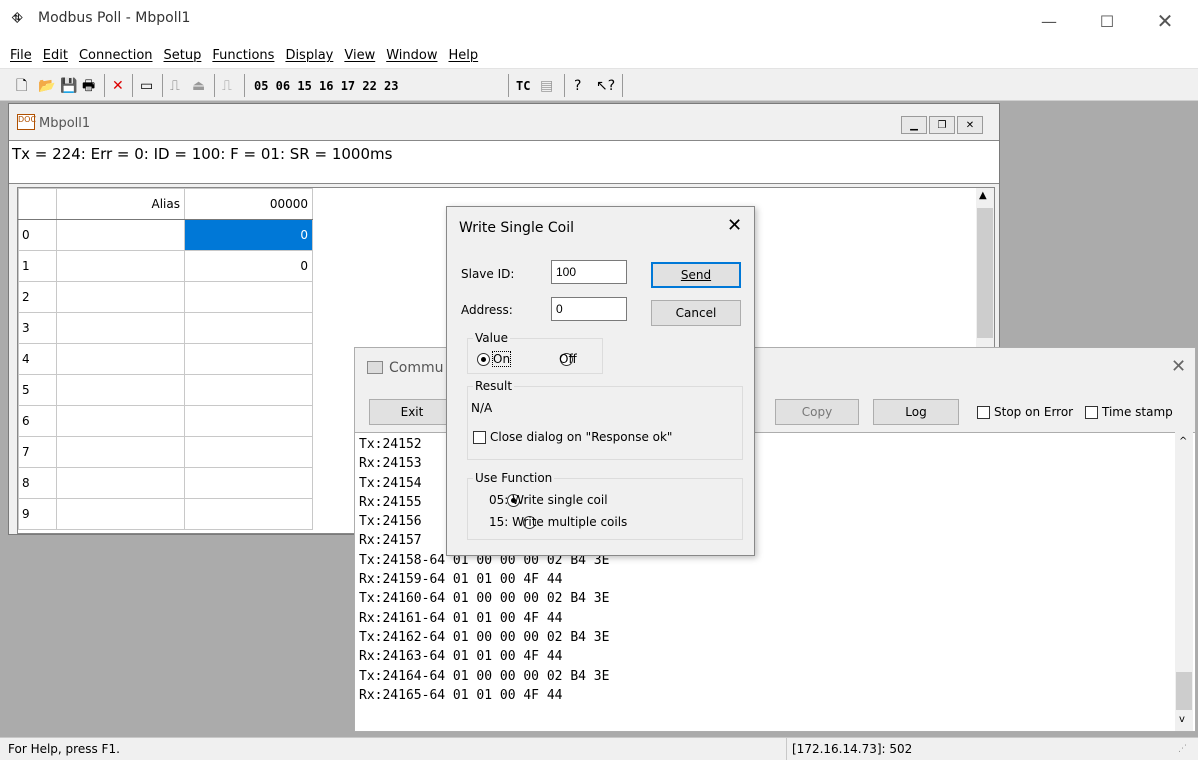  I want to click on scroll-up-icon: ^, so click(1183, 441).